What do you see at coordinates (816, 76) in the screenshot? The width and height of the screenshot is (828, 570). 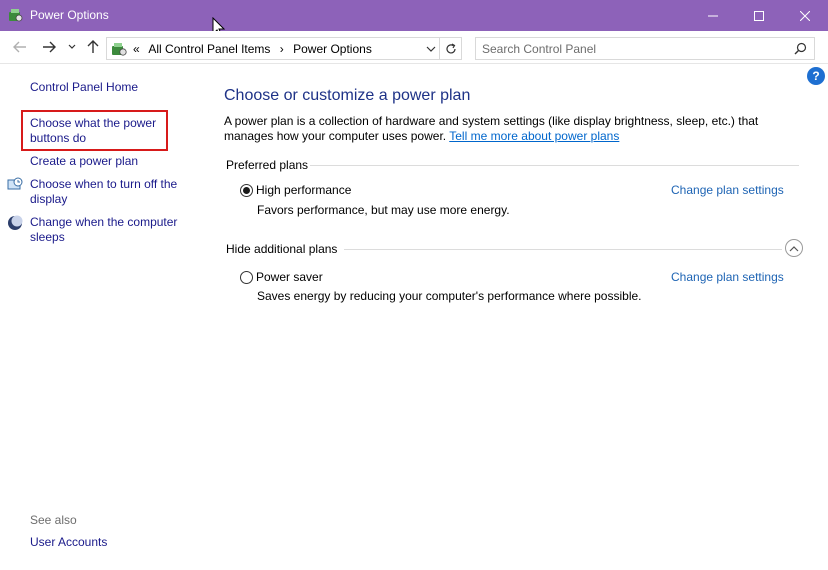 I see `help-button: ?` at bounding box center [816, 76].